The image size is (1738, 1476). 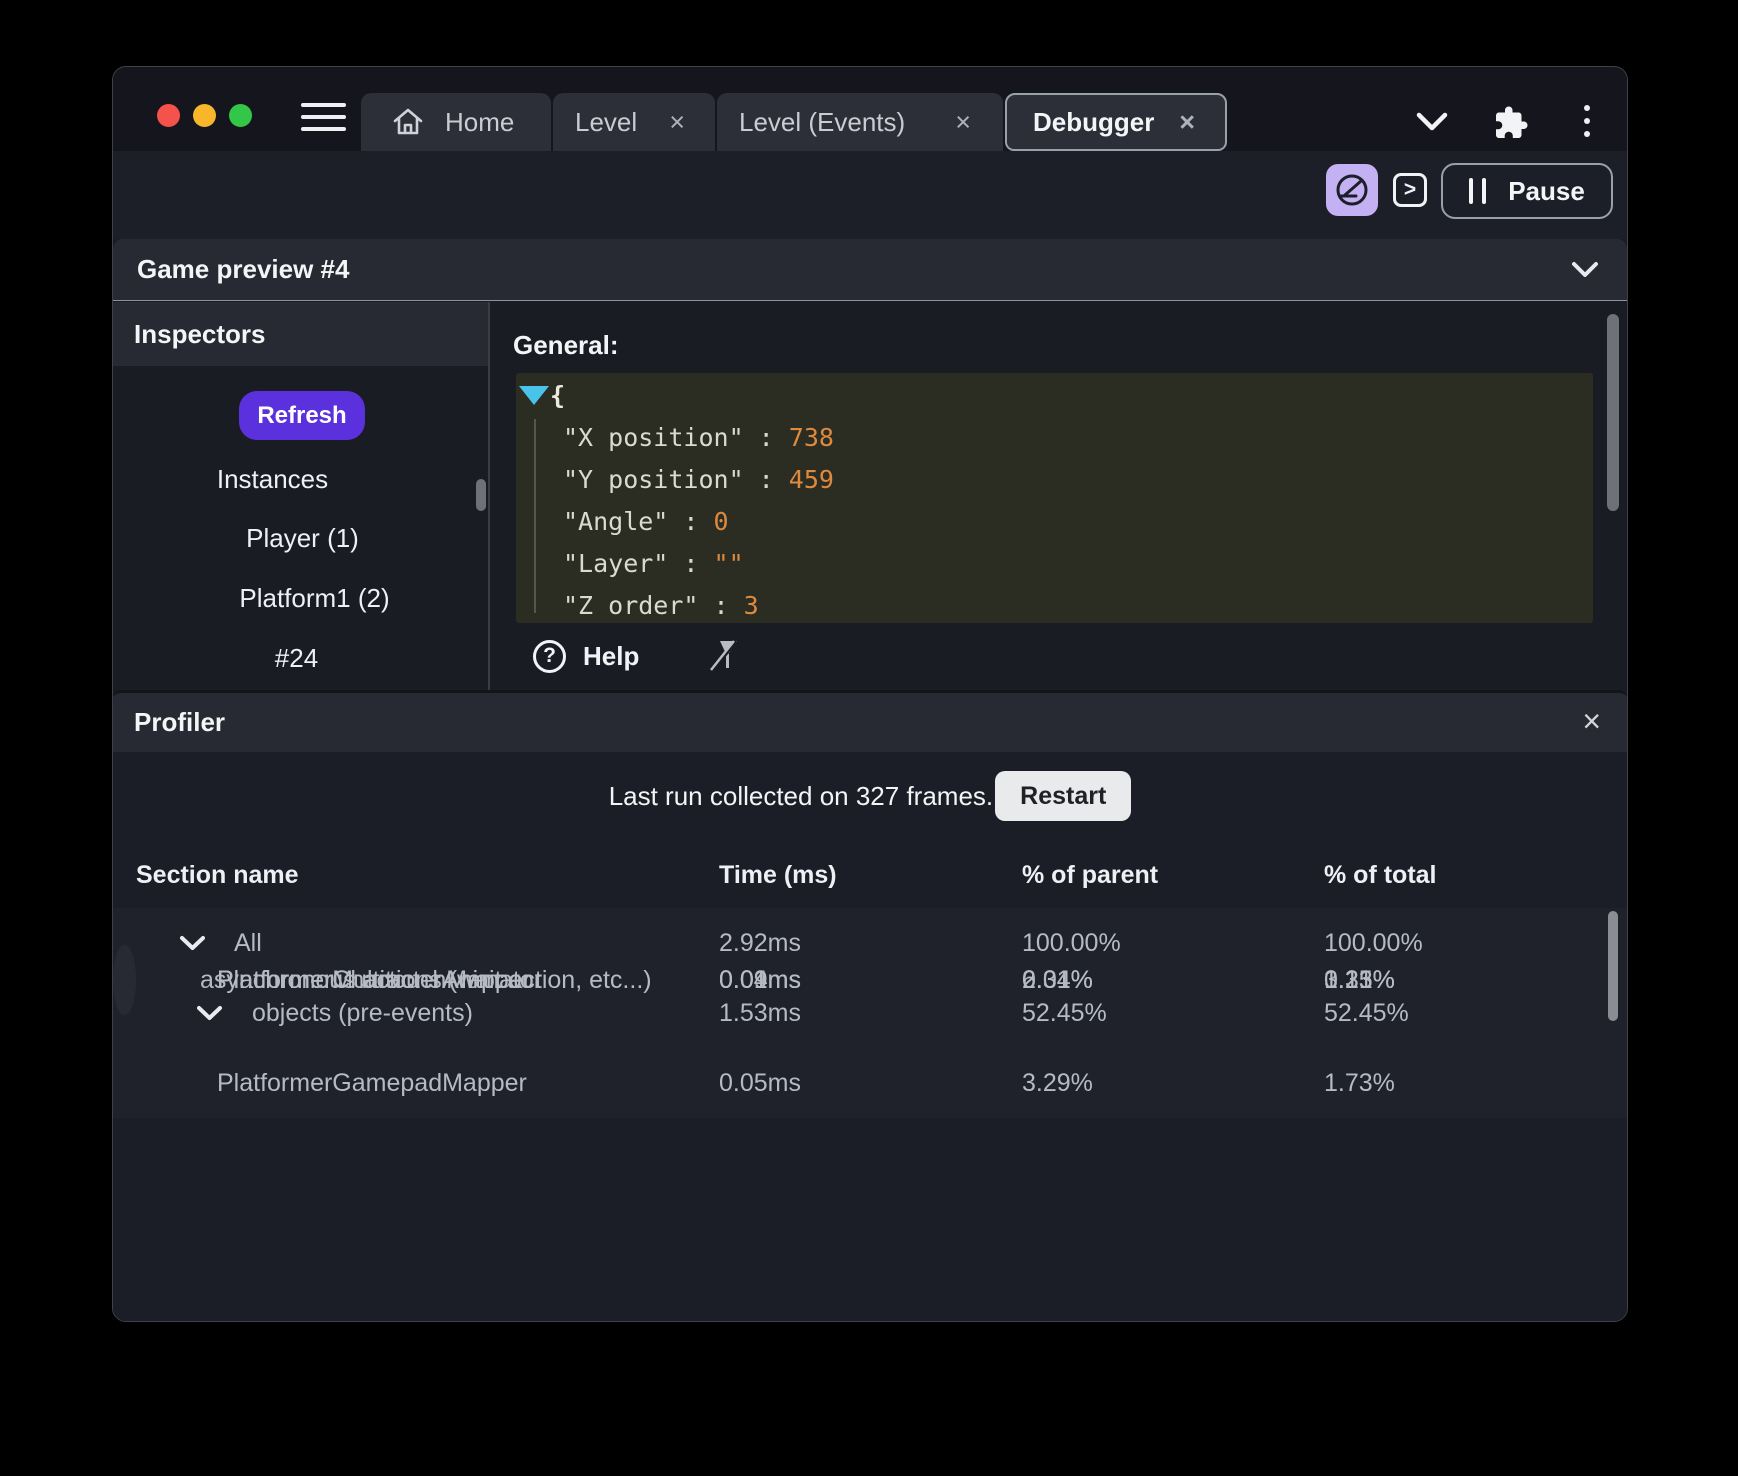 I want to click on code-line: "Angle" : 0, so click(x=646, y=521).